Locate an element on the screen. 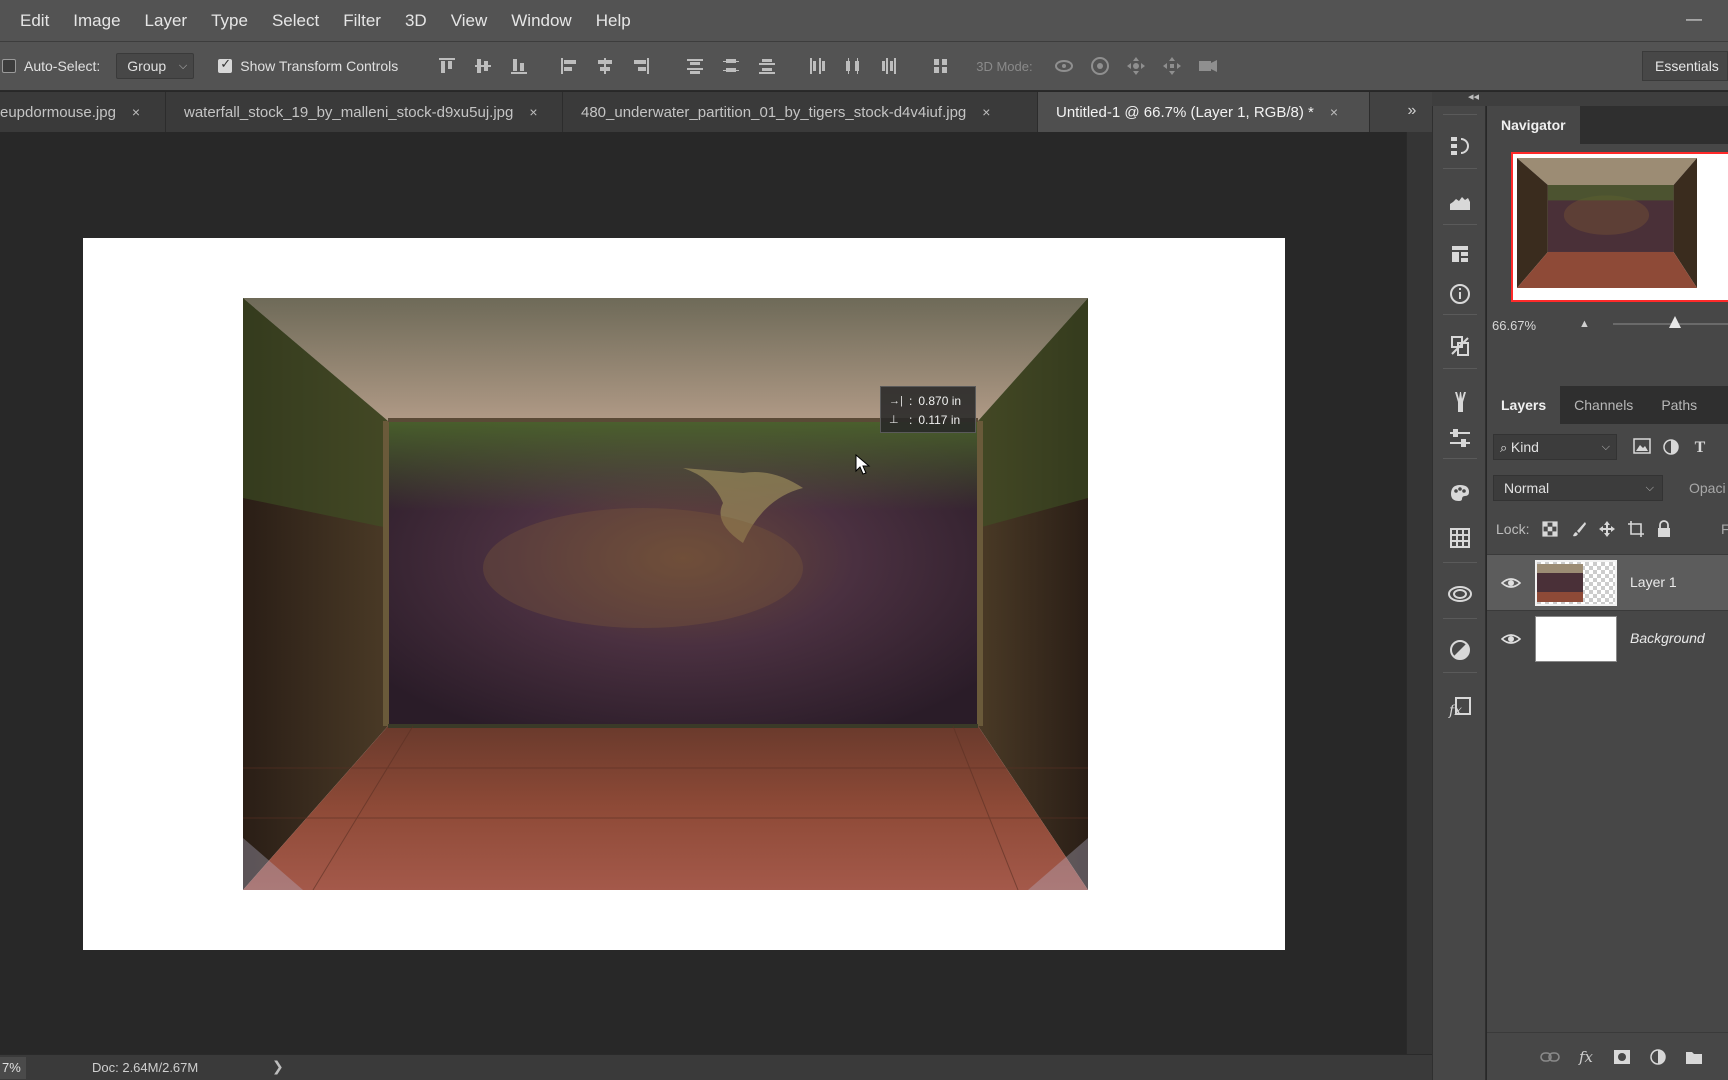  panel-collapse-bar: ◂◂ is located at coordinates (1580, 98).